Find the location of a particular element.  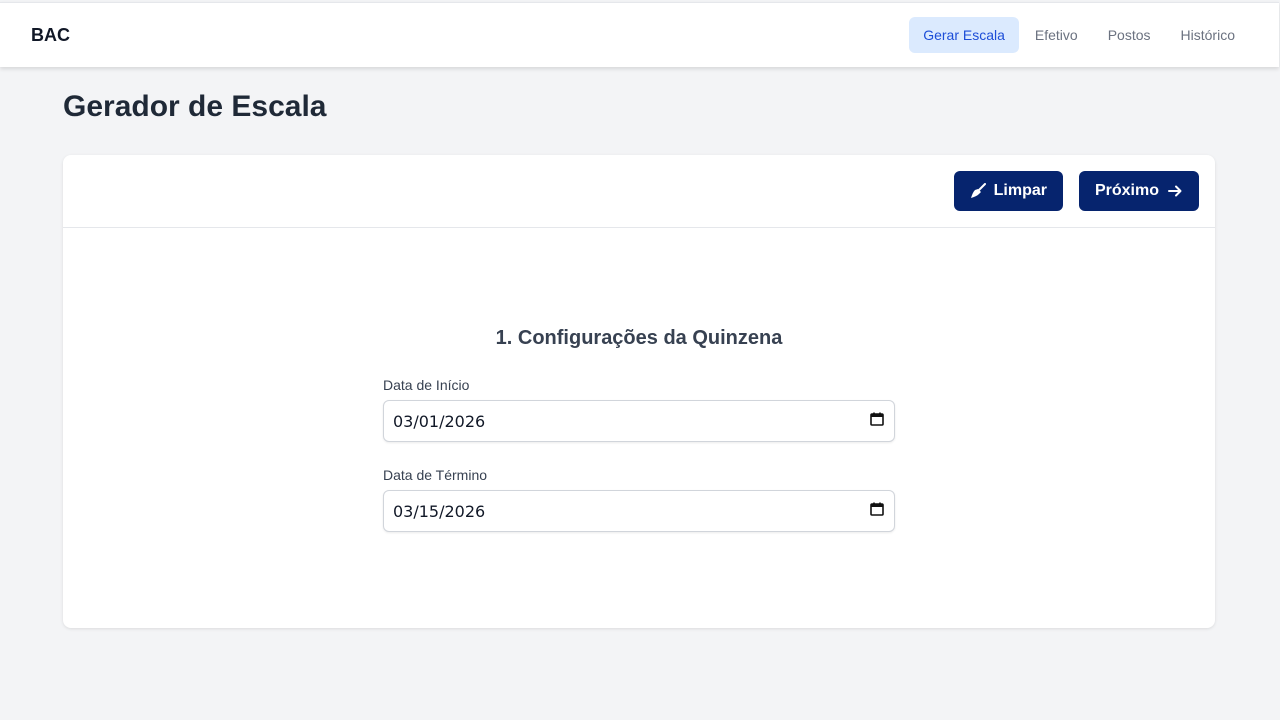

next-button: Próximo is located at coordinates (1138, 191).